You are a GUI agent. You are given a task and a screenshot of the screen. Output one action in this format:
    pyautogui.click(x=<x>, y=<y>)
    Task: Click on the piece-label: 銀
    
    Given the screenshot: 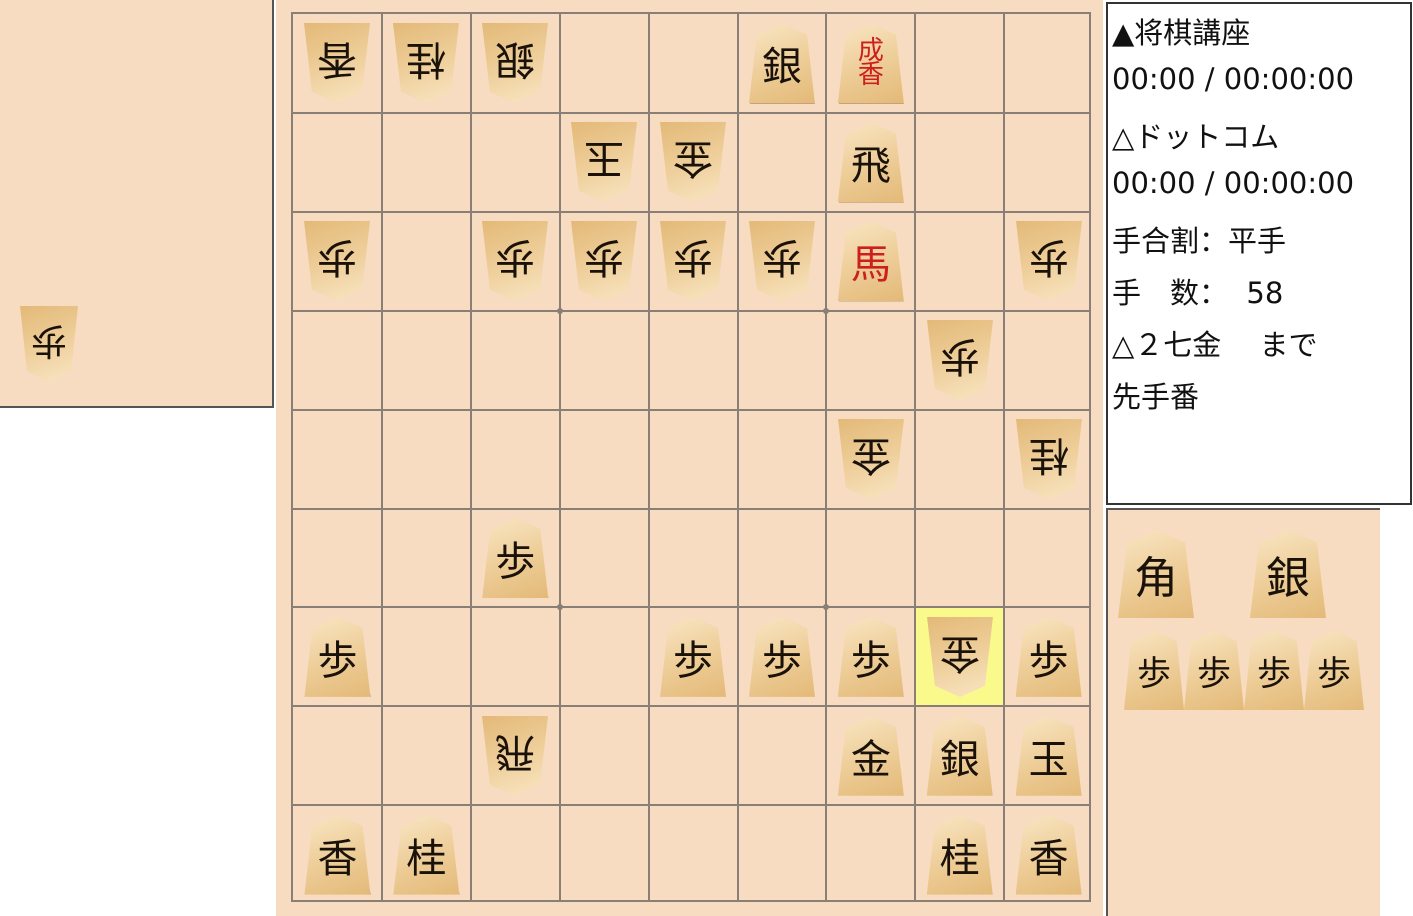 What is the action you would take?
    pyautogui.click(x=959, y=759)
    